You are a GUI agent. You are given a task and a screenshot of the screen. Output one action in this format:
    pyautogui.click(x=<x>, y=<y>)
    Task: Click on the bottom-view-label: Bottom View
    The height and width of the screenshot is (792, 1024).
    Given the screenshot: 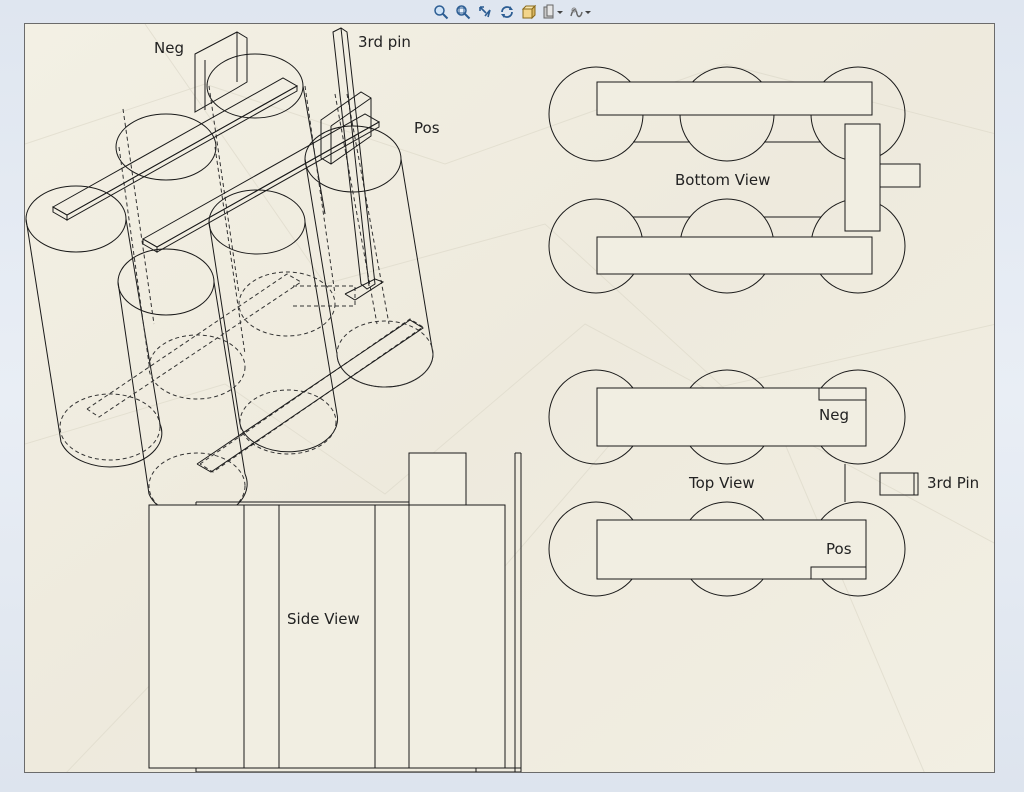 What is the action you would take?
    pyautogui.click(x=722, y=180)
    